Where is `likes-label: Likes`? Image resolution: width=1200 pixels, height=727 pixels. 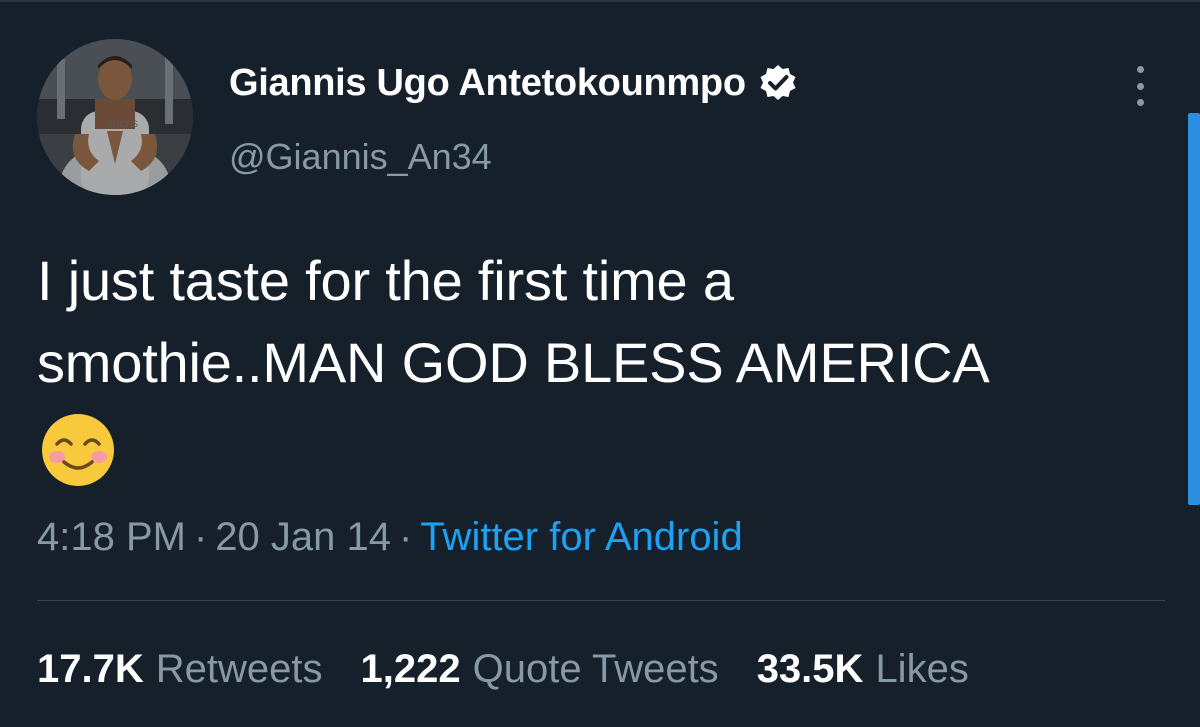
likes-label: Likes is located at coordinates (922, 669).